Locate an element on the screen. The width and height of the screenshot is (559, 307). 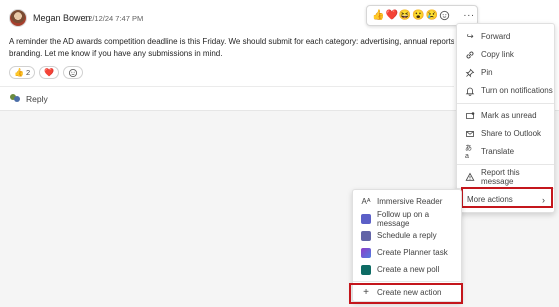
menu-item-report: Report this message is located at coordinates (505, 176).